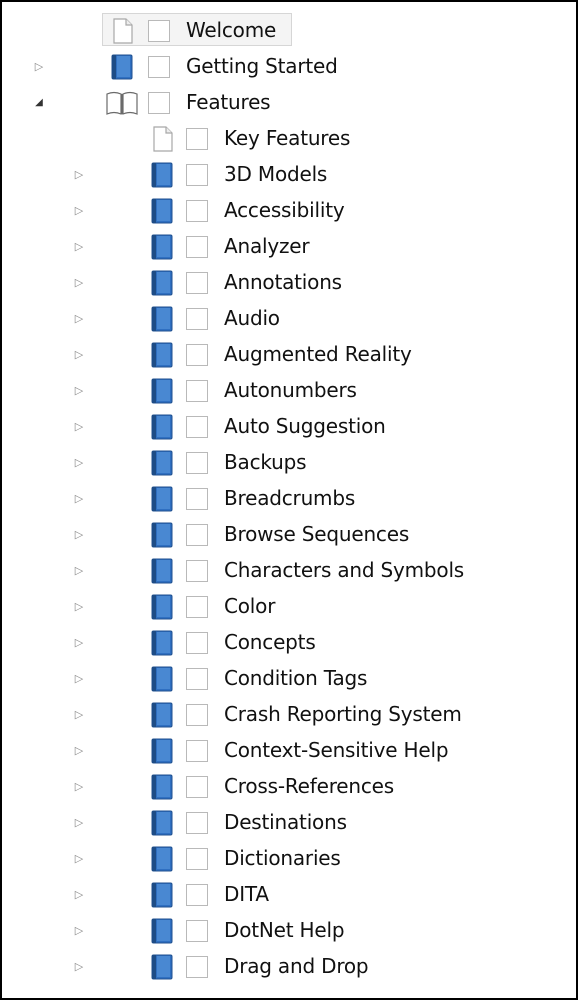 The height and width of the screenshot is (1000, 582). I want to click on tree-item: ▷ DotNet Help, so click(289, 930).